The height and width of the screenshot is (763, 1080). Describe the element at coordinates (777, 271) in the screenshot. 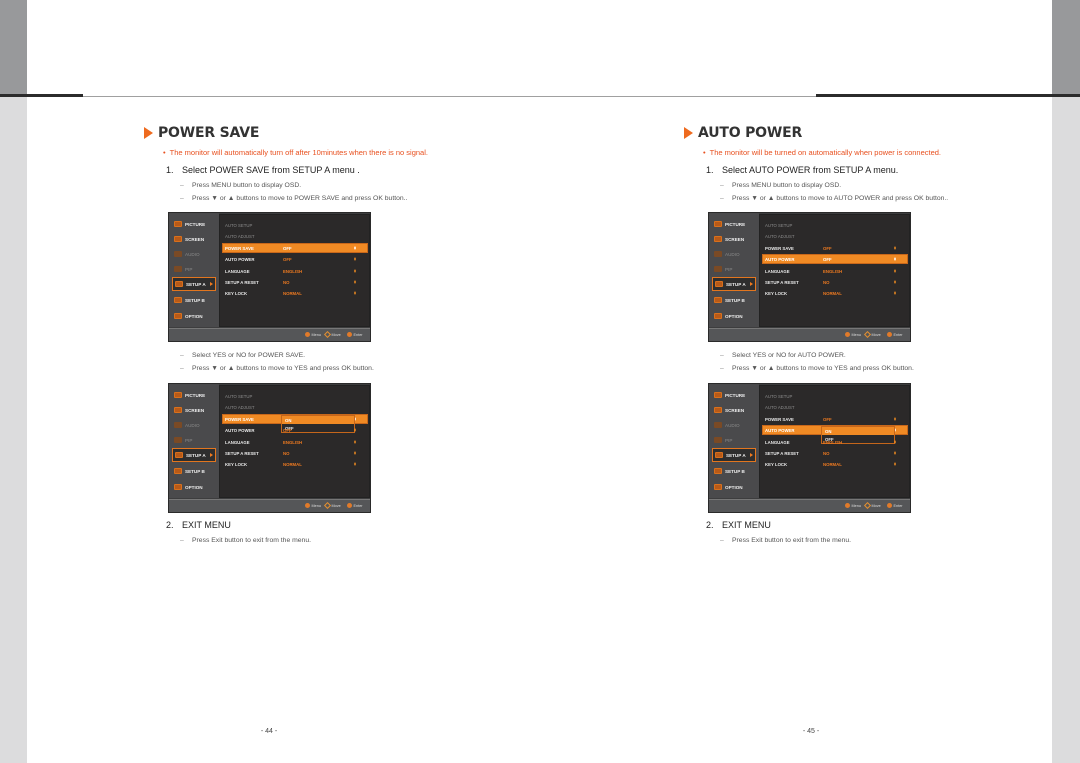

I see `setting-label: LANGUAGE` at that location.